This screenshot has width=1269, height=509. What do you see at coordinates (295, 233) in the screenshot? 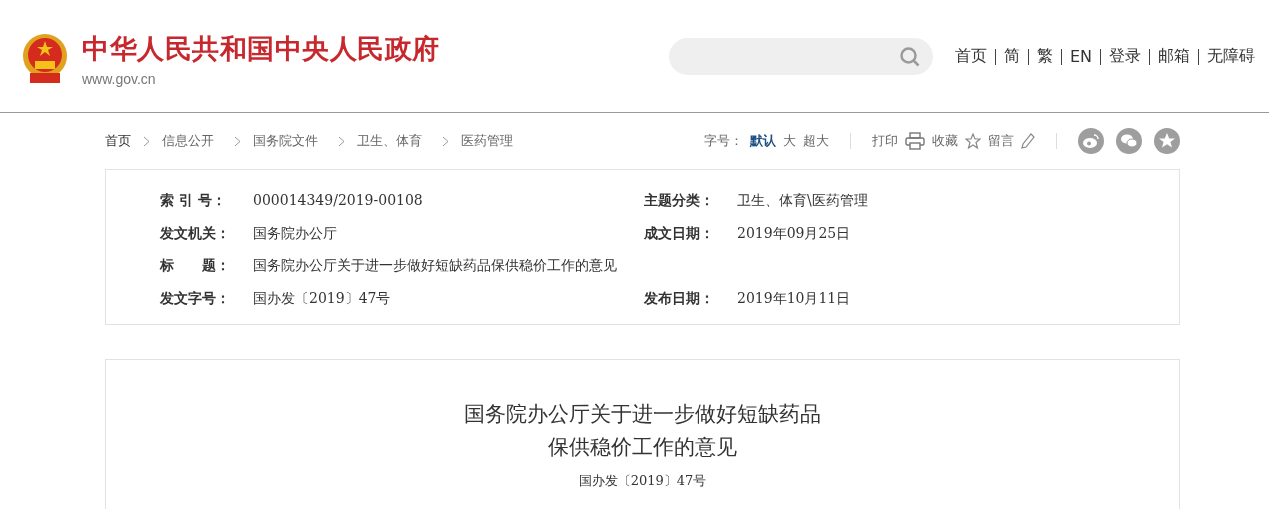
I see `field-value: 国务院办公厅` at bounding box center [295, 233].